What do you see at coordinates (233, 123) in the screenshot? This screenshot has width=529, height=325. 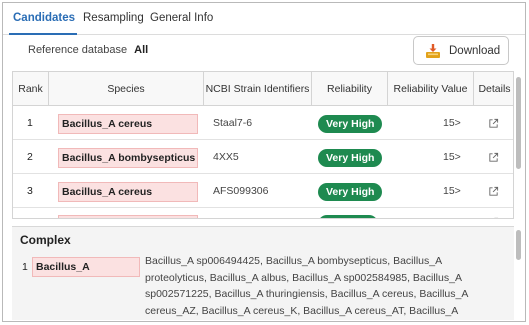 I see `ncbi-cell: Staal7-6` at bounding box center [233, 123].